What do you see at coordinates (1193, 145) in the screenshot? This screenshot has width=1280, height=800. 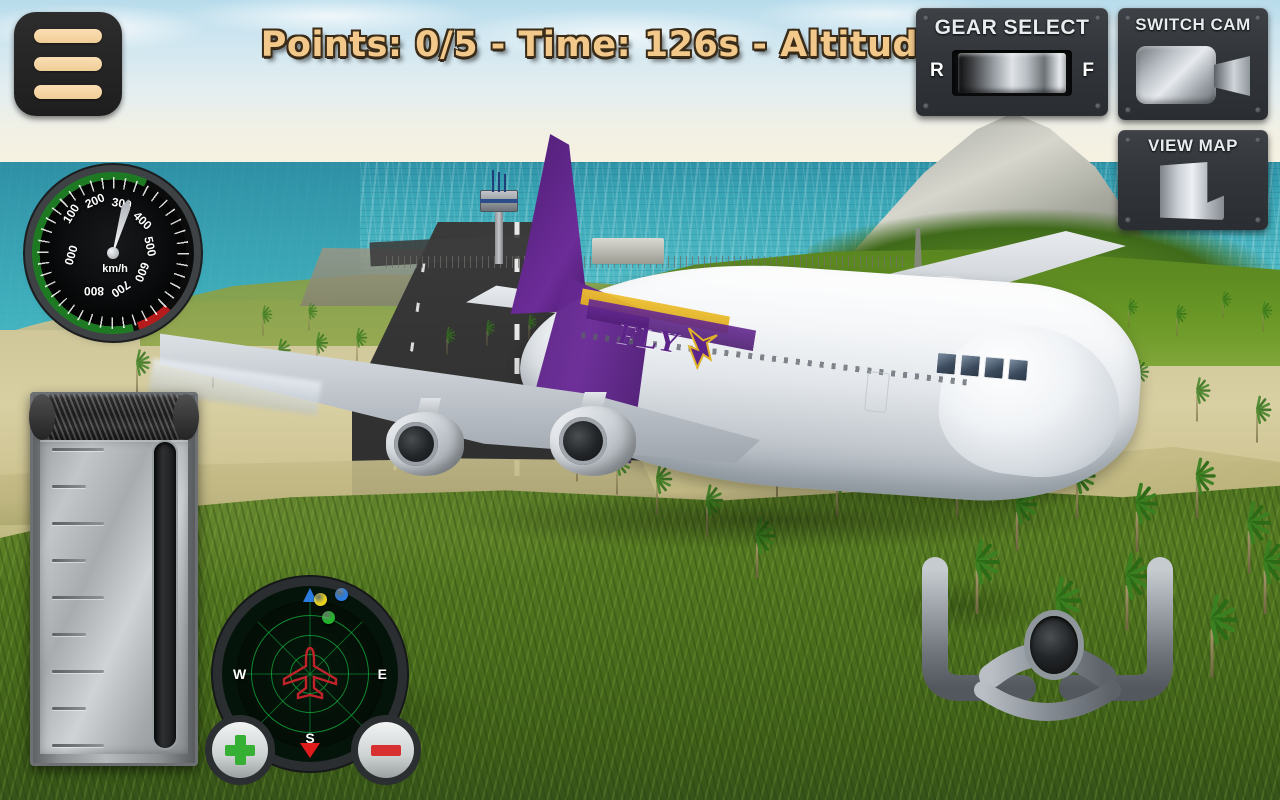 I see `view-map-label: VIEW MAP` at bounding box center [1193, 145].